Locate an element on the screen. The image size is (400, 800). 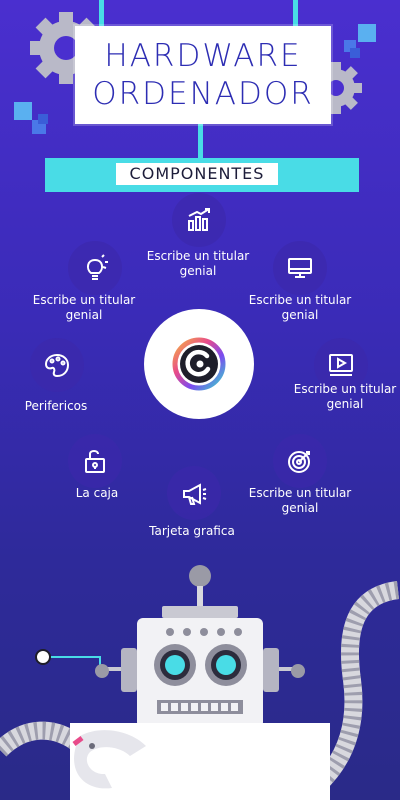
section-banner-label: COMPONENTES is located at coordinates (197, 174).